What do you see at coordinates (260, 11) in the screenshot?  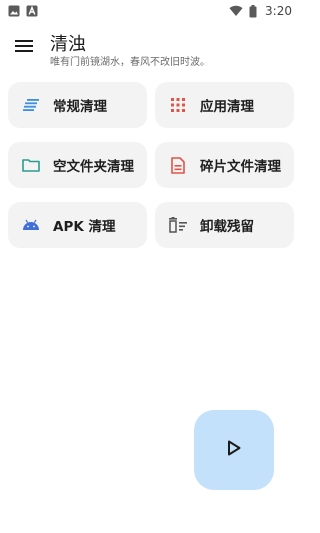 I see `status-right: 3:20` at bounding box center [260, 11].